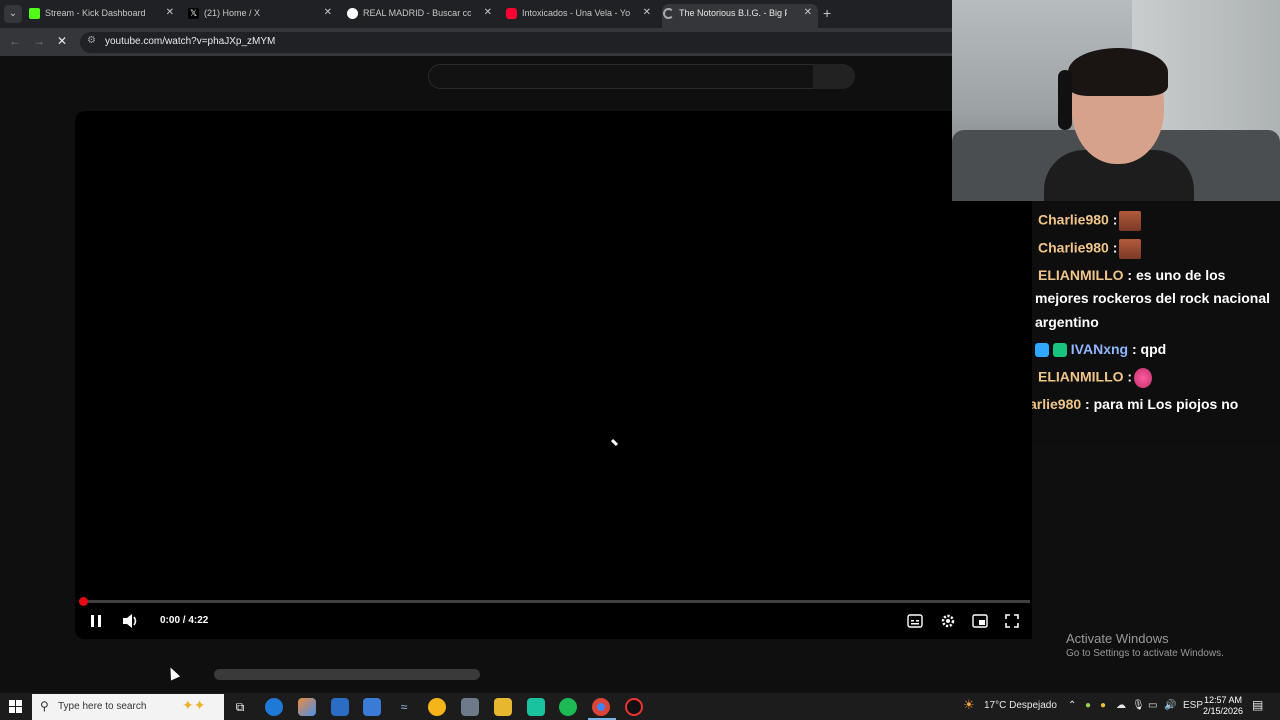 Image resolution: width=1280 pixels, height=720 pixels. What do you see at coordinates (274, 707) in the screenshot?
I see `edge-icon` at bounding box center [274, 707].